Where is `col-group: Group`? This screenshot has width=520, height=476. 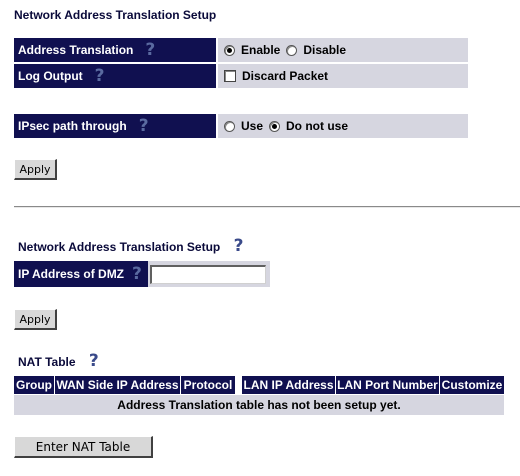 col-group: Group is located at coordinates (34, 385).